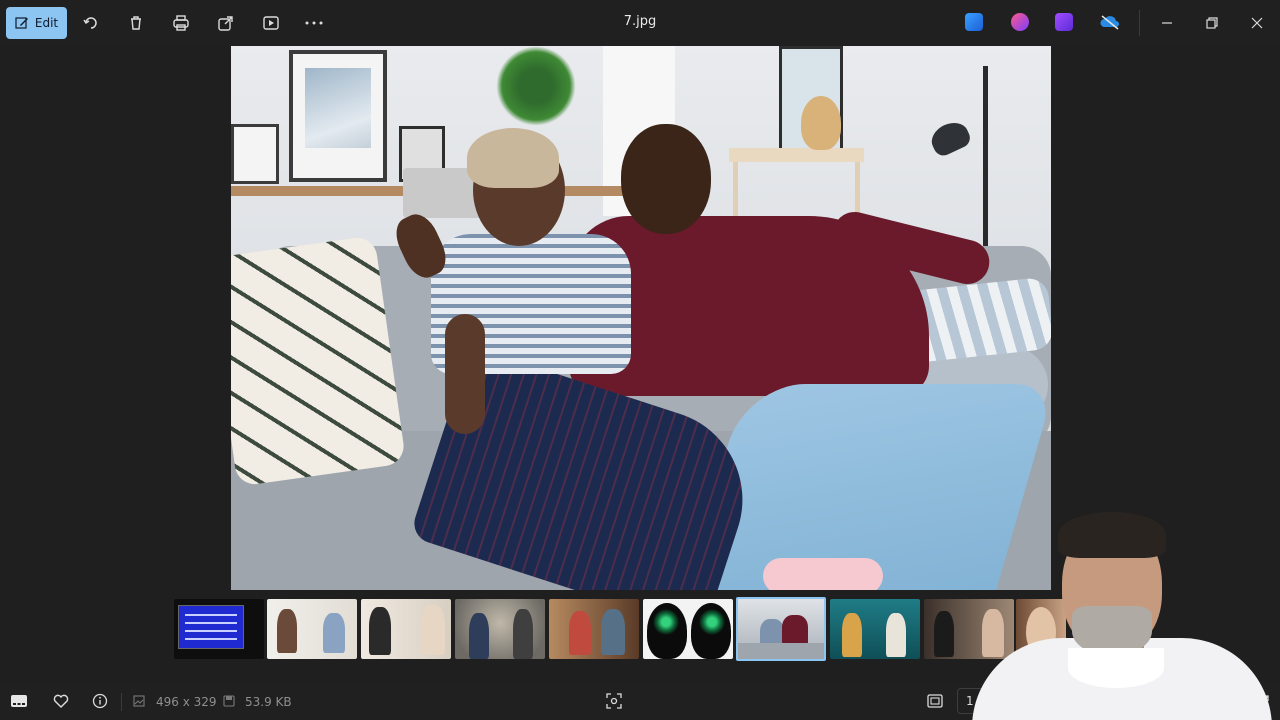  Describe the element at coordinates (821, 123) in the screenshot. I see `photo-vase` at that location.